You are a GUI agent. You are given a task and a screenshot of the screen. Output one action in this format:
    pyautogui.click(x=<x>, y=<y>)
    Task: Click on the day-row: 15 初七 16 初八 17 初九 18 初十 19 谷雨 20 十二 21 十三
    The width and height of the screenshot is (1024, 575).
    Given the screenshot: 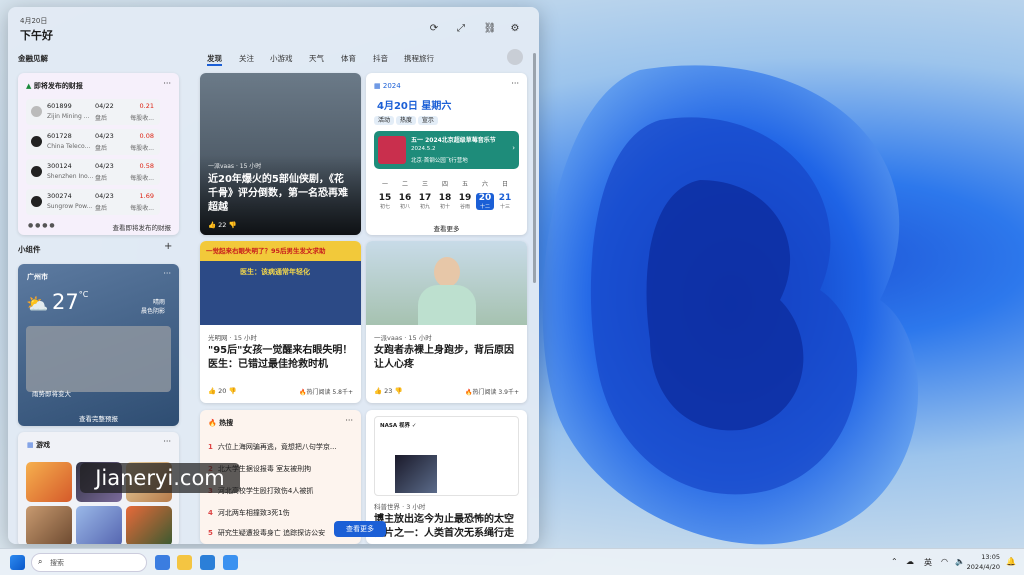 What is the action you would take?
    pyautogui.click(x=446, y=204)
    